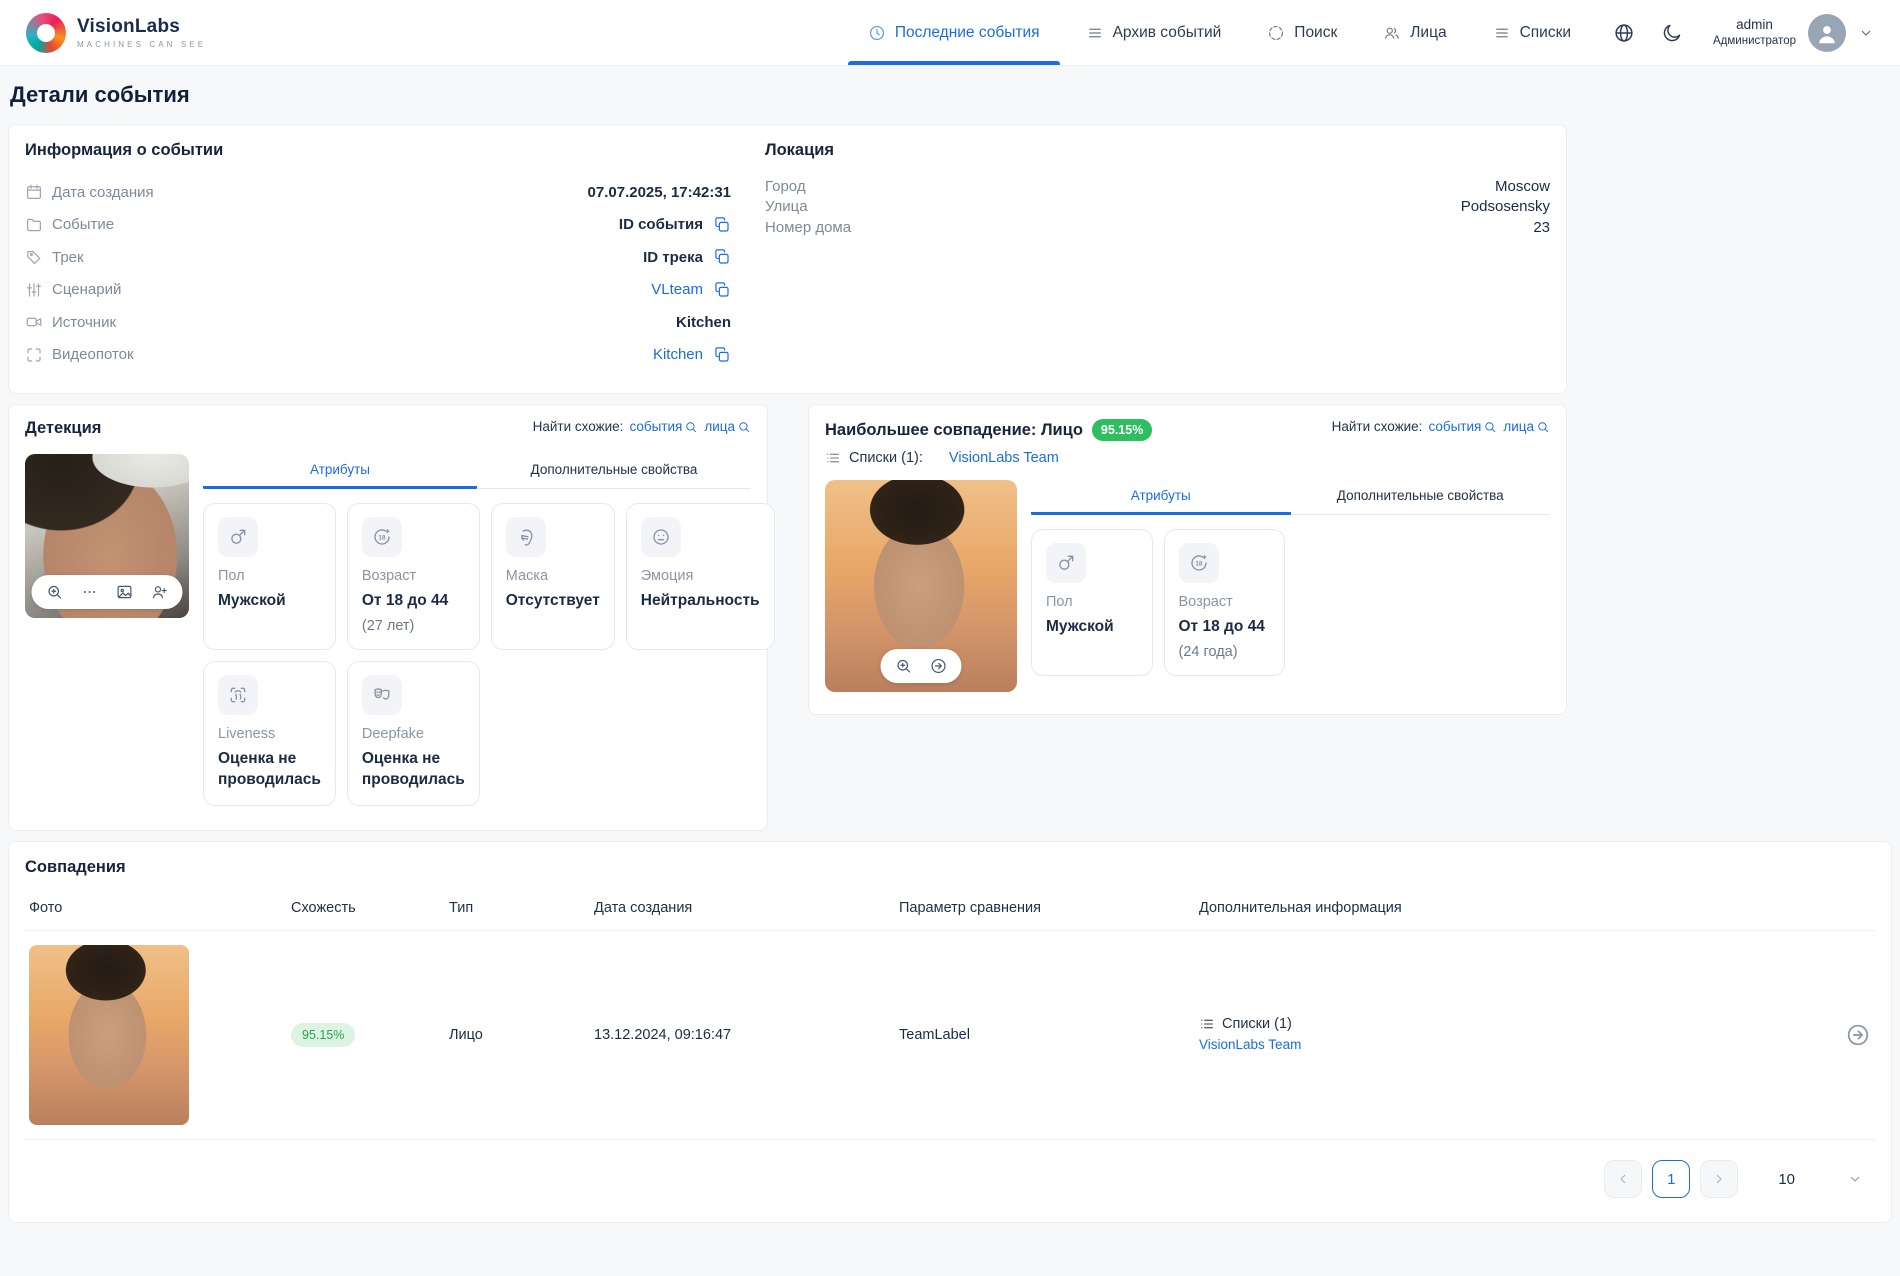  Describe the element at coordinates (461, 908) in the screenshot. I see `col-type: Тип` at that location.